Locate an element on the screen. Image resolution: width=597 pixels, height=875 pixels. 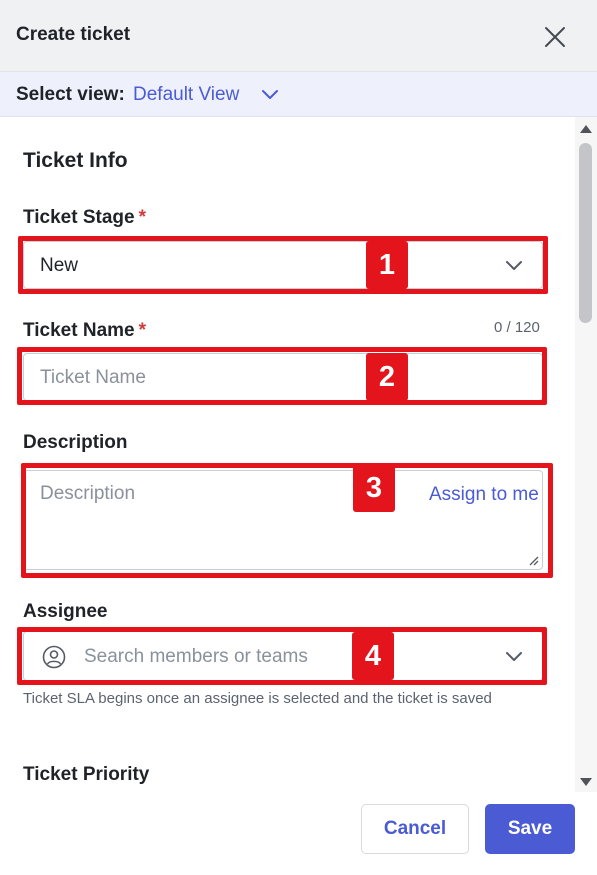
annotation-badge: 2 is located at coordinates (387, 377).